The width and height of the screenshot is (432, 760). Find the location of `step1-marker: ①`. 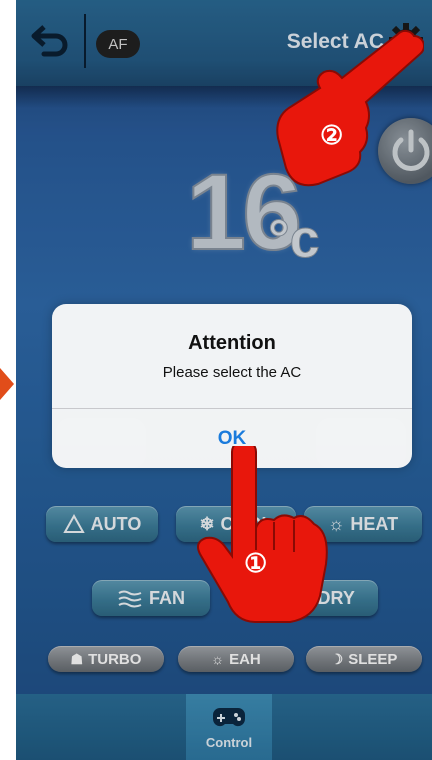

step1-marker: ① is located at coordinates (256, 563).